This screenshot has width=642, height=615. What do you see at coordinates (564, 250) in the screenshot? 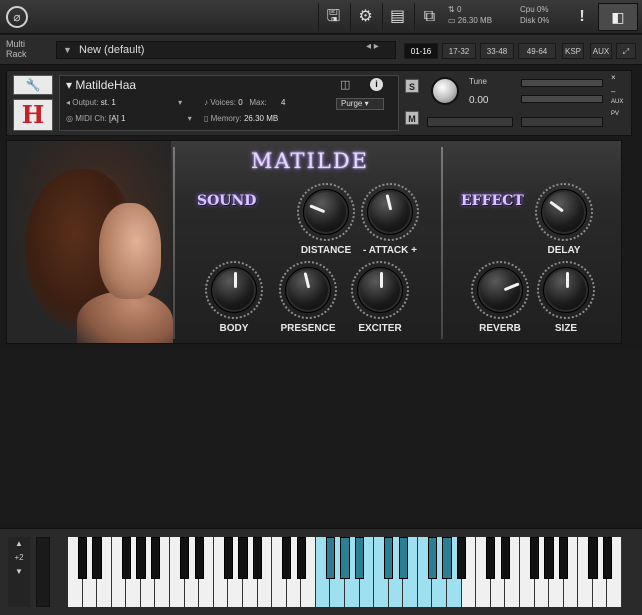
I see `delay-label: DELAY` at bounding box center [564, 250].